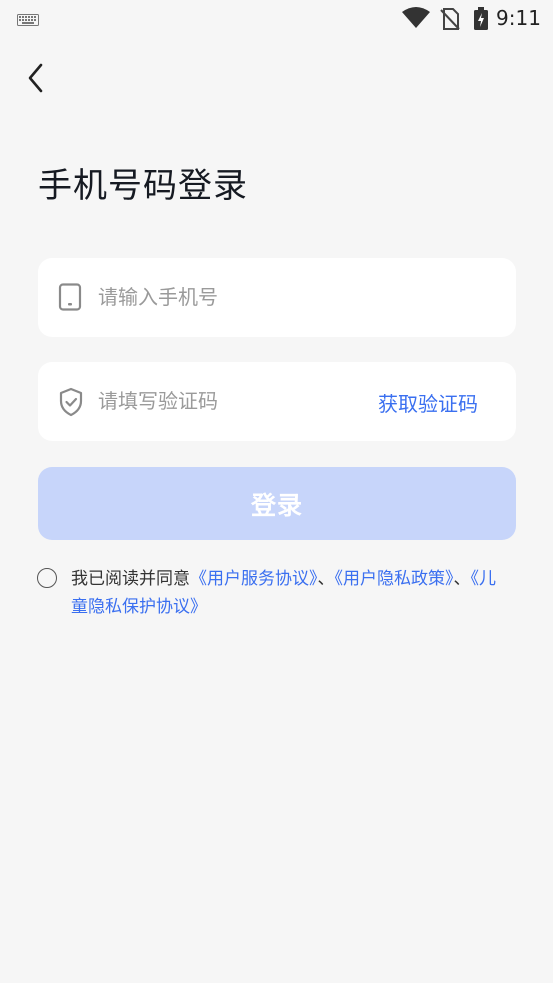  Describe the element at coordinates (394, 579) in the screenshot. I see `privacy-policy-link: 《用户隐私政策》` at that location.